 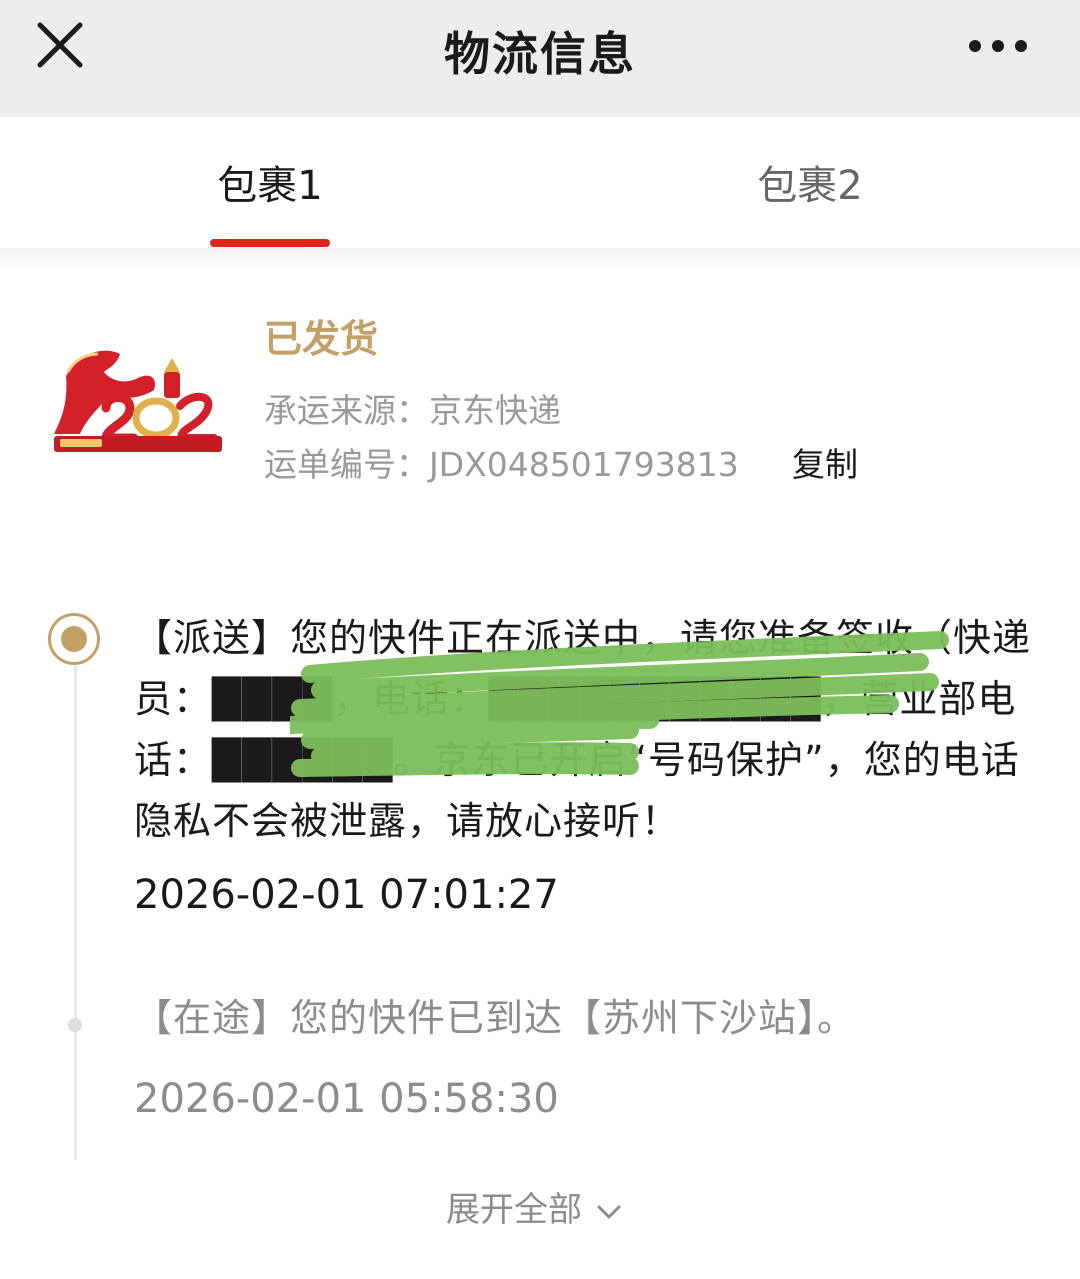 What do you see at coordinates (75, 1025) in the screenshot?
I see `timeline-node` at bounding box center [75, 1025].